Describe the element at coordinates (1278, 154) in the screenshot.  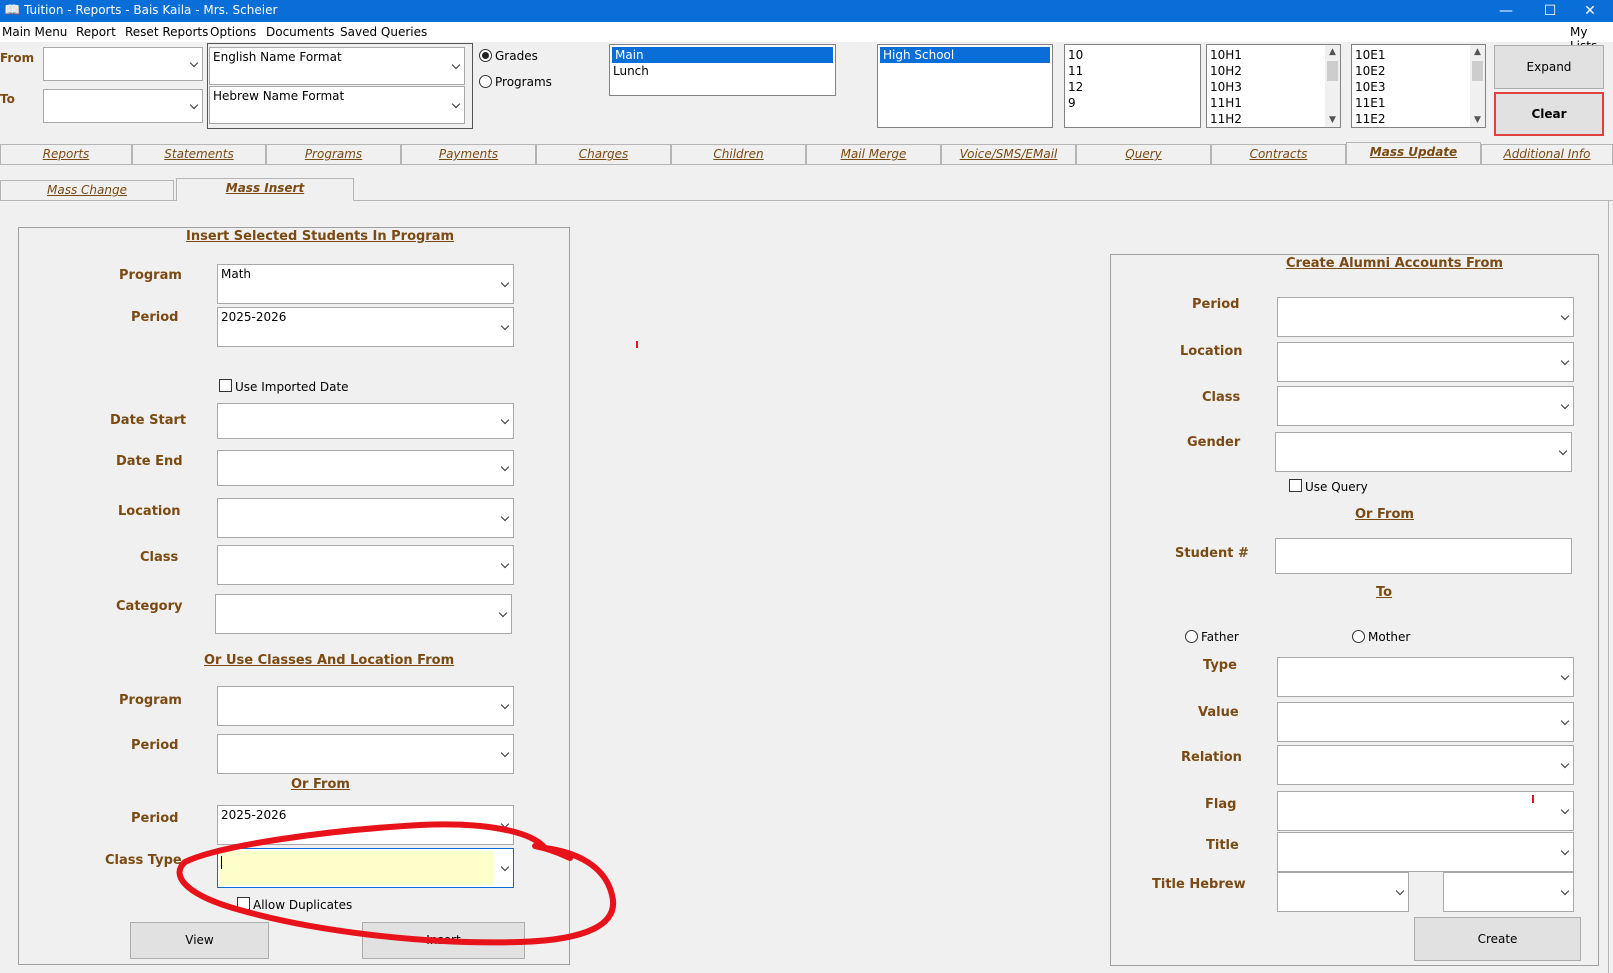
I see `tab-contracts: Contracts` at that location.